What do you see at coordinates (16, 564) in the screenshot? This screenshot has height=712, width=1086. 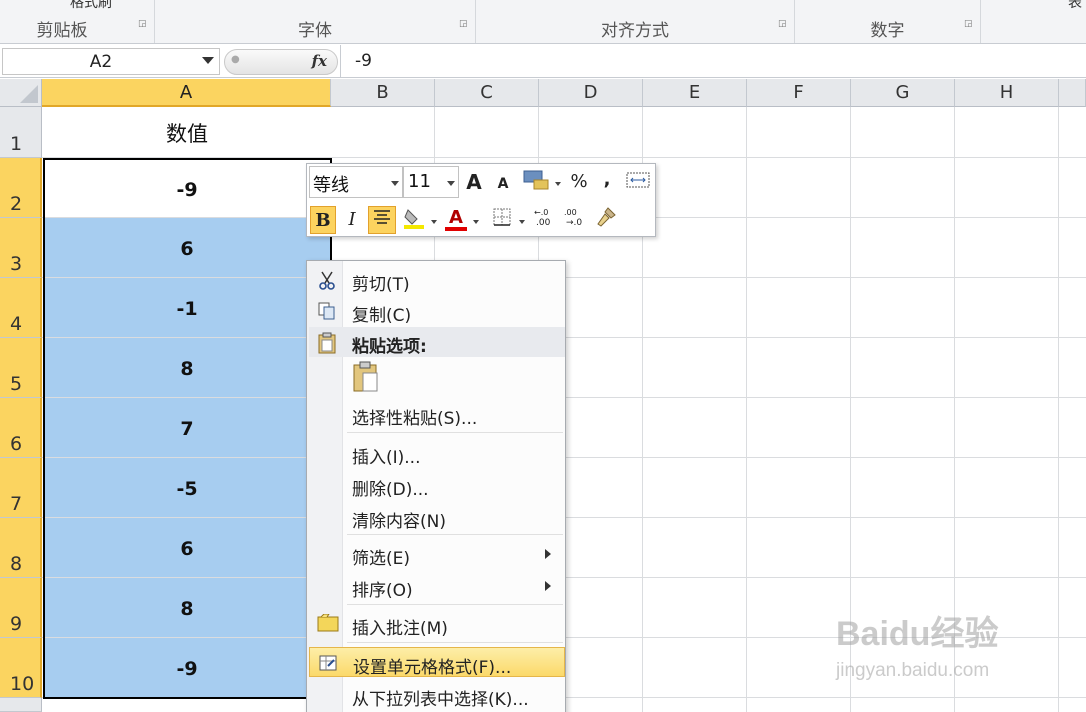 I see `row-number: 8` at bounding box center [16, 564].